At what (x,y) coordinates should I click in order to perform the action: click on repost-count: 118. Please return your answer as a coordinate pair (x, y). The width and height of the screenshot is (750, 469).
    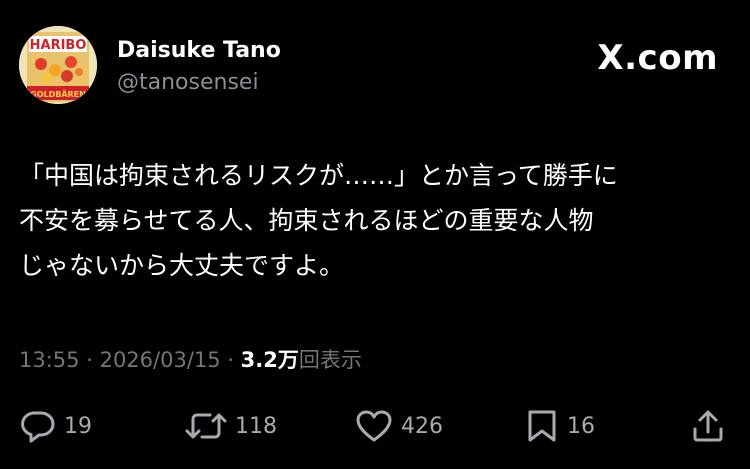
    Looking at the image, I should click on (256, 426).